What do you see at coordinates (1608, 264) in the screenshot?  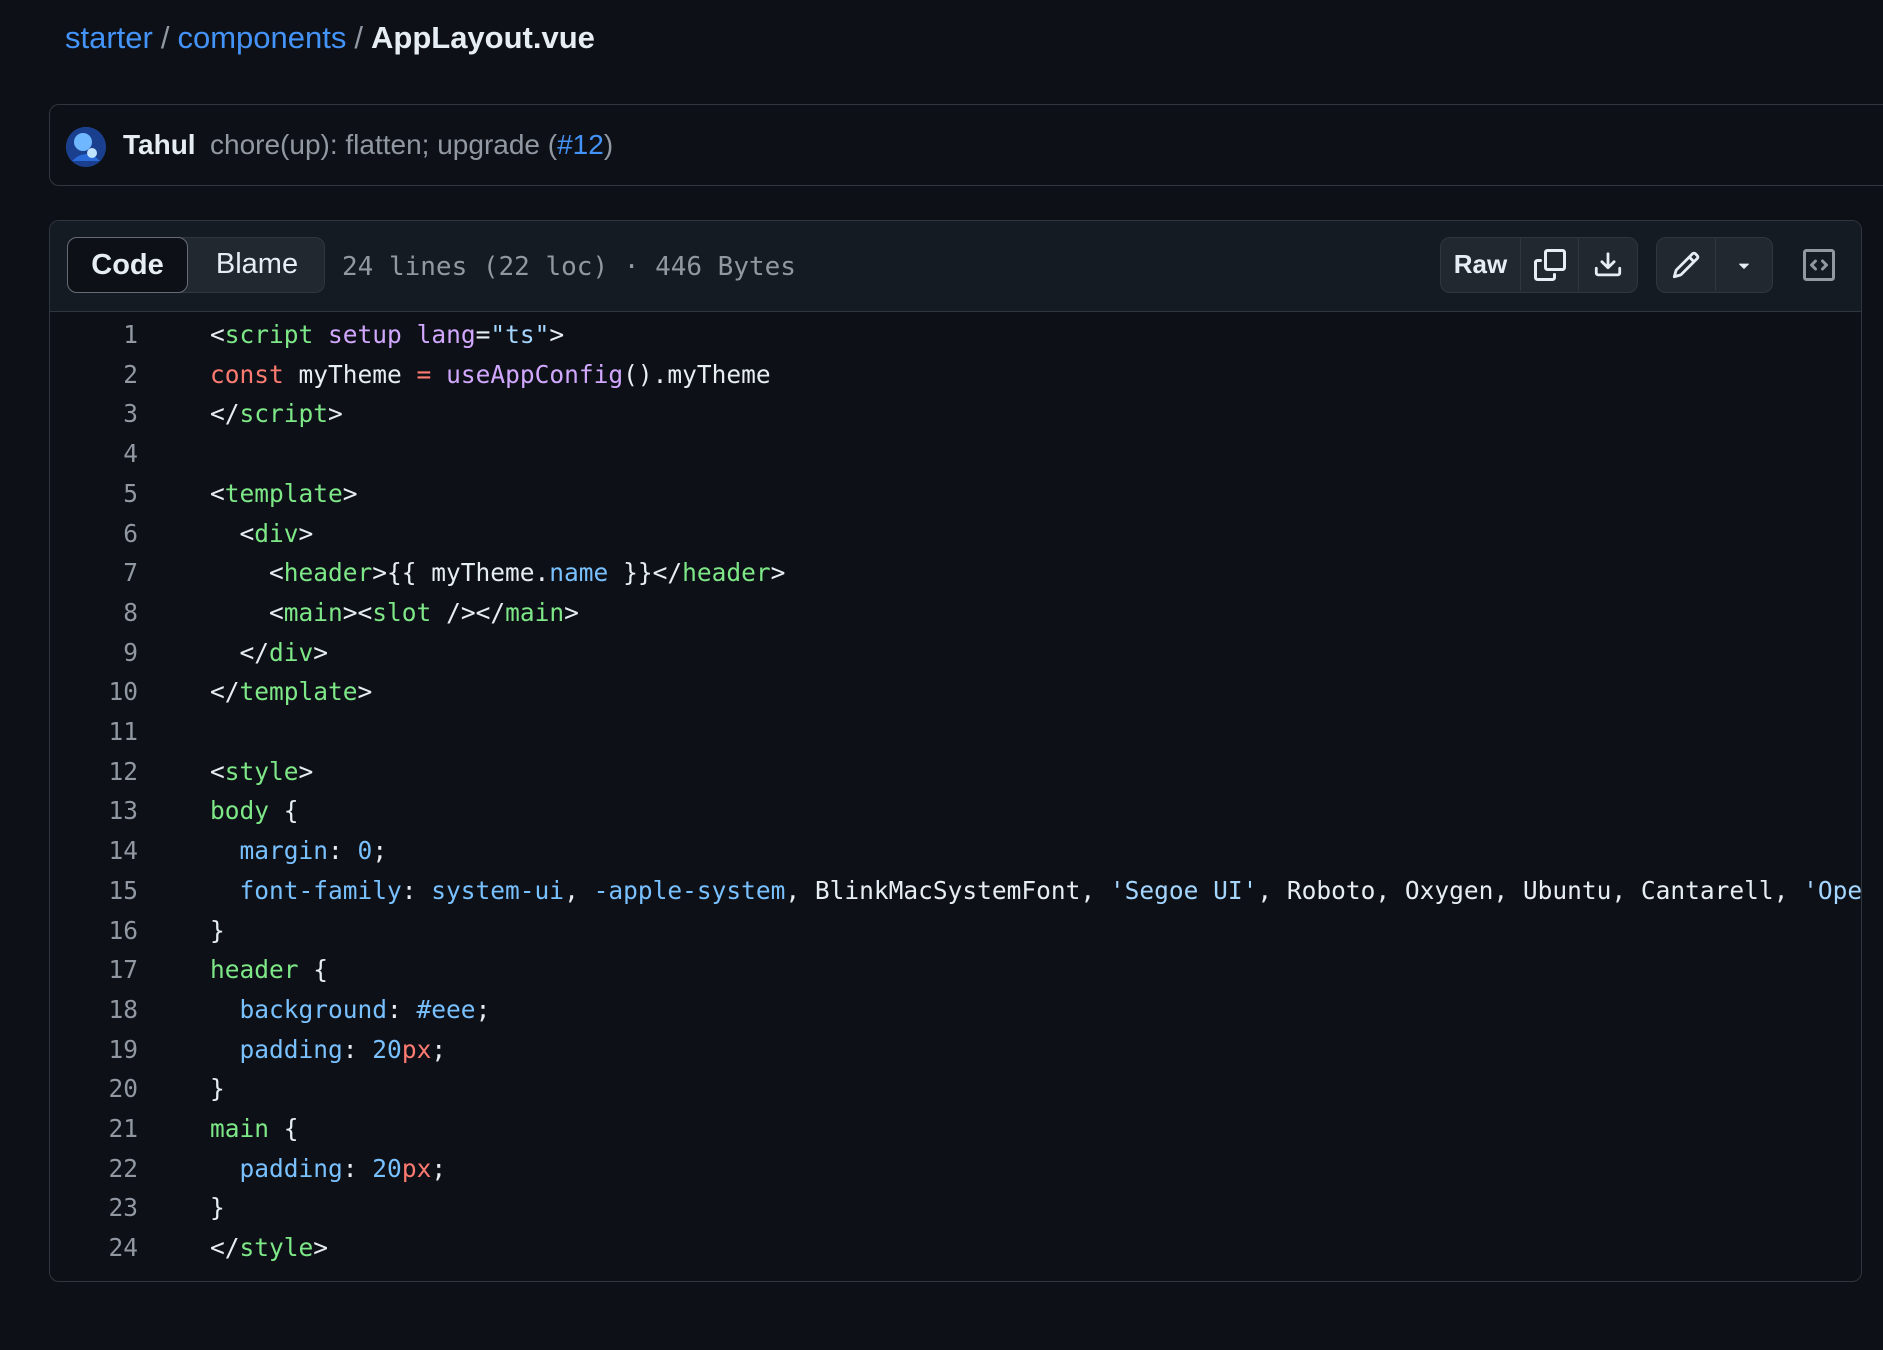 I see `download-button` at bounding box center [1608, 264].